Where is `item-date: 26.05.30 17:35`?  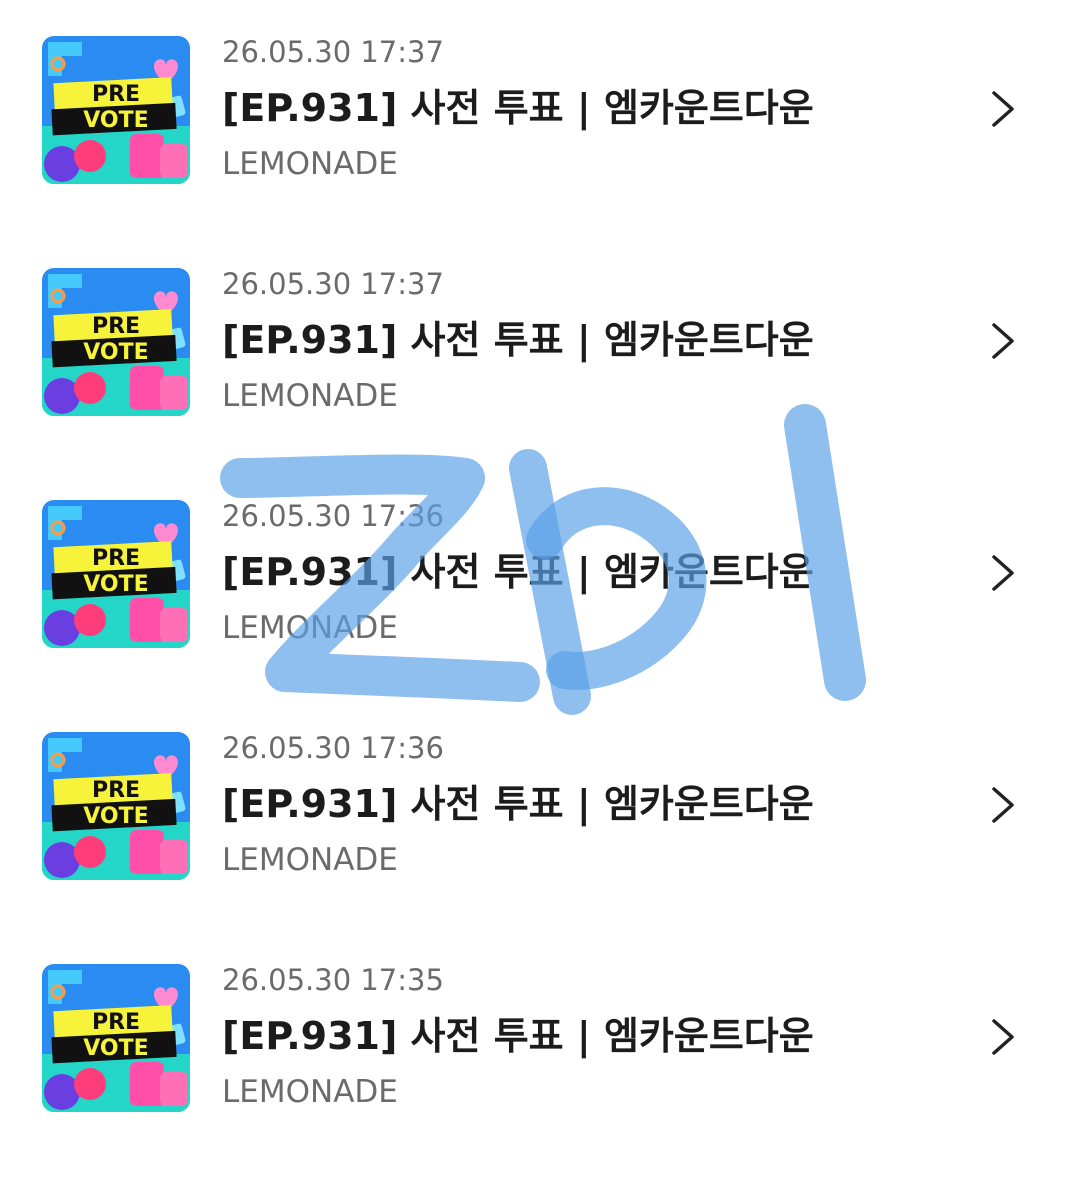 item-date: 26.05.30 17:35 is located at coordinates (333, 980).